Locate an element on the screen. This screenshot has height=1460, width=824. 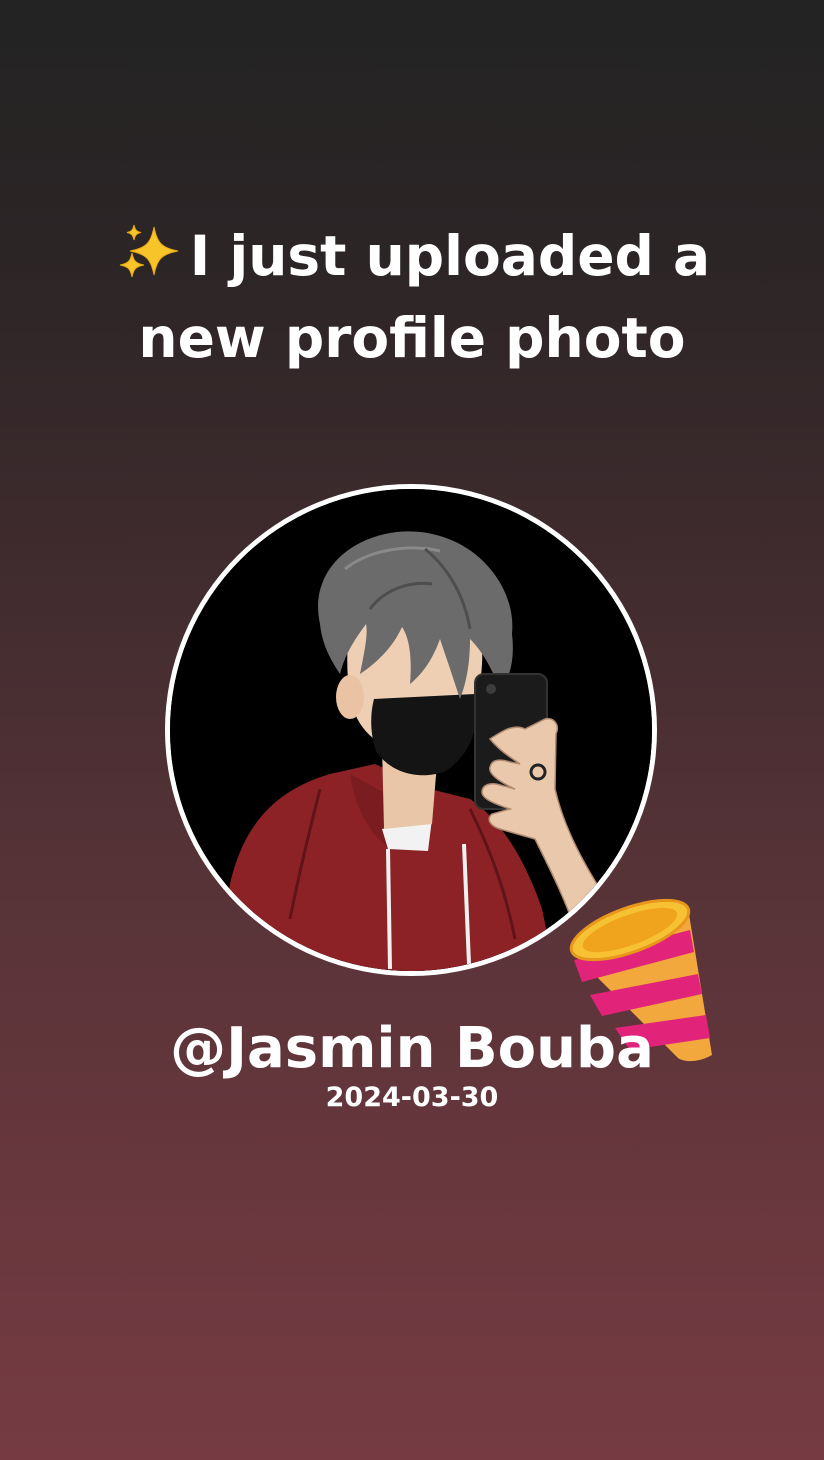
headline-line-1: I just uploaded a is located at coordinates (412, 256).